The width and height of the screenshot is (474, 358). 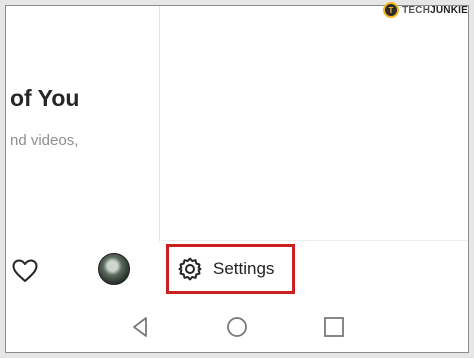 I want to click on home-icon, so click(x=237, y=327).